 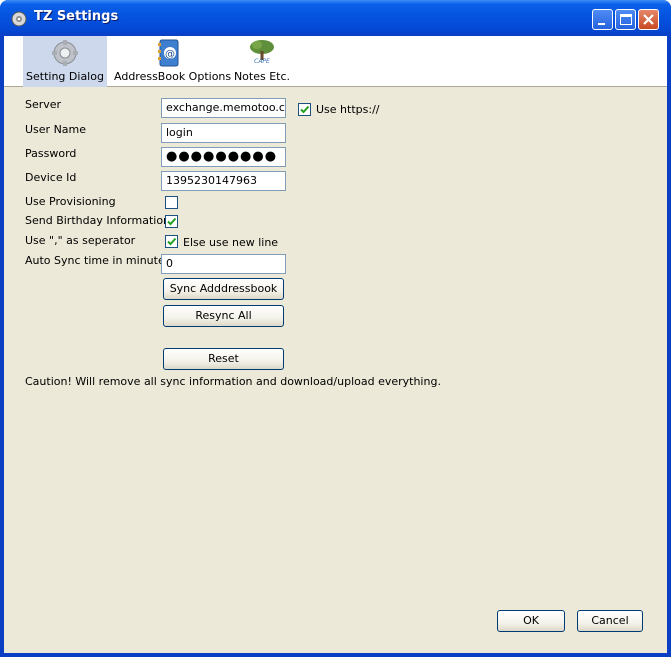 What do you see at coordinates (610, 621) in the screenshot?
I see `cancel-button: Cancel` at bounding box center [610, 621].